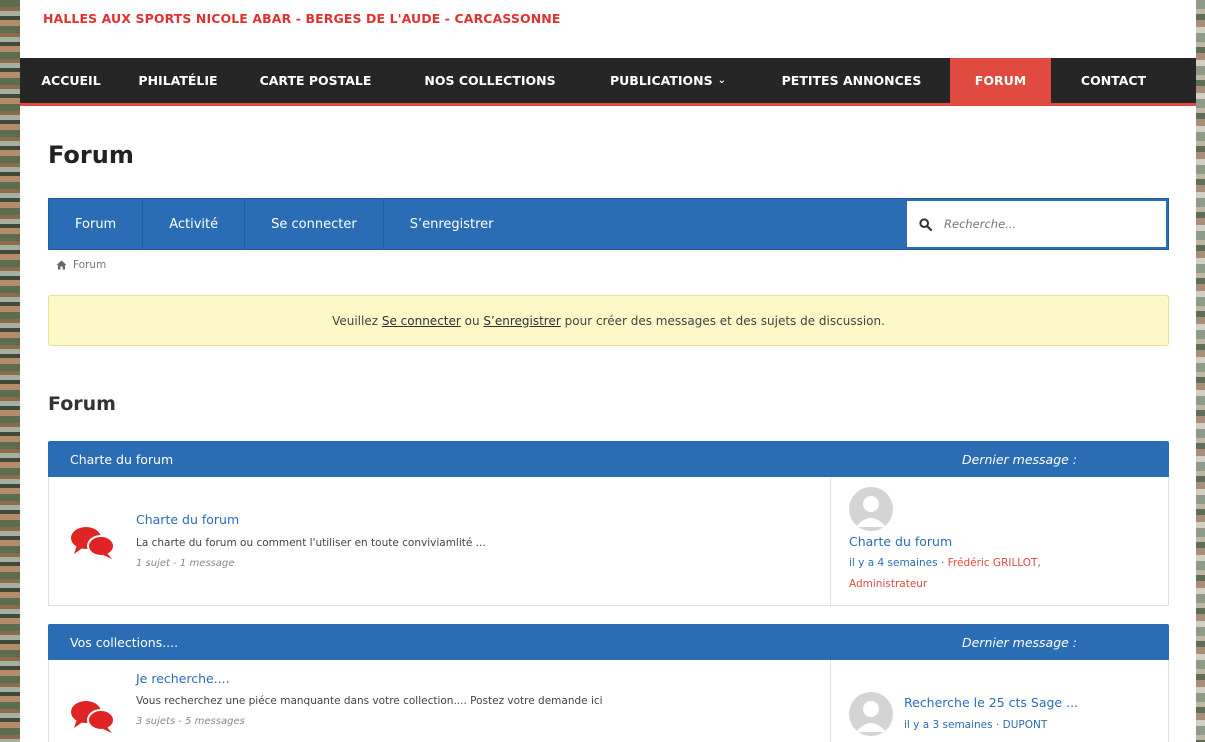 The image size is (1205, 742). Describe the element at coordinates (1025, 725) in the screenshot. I see `last-post-author-link: DUPONT` at that location.